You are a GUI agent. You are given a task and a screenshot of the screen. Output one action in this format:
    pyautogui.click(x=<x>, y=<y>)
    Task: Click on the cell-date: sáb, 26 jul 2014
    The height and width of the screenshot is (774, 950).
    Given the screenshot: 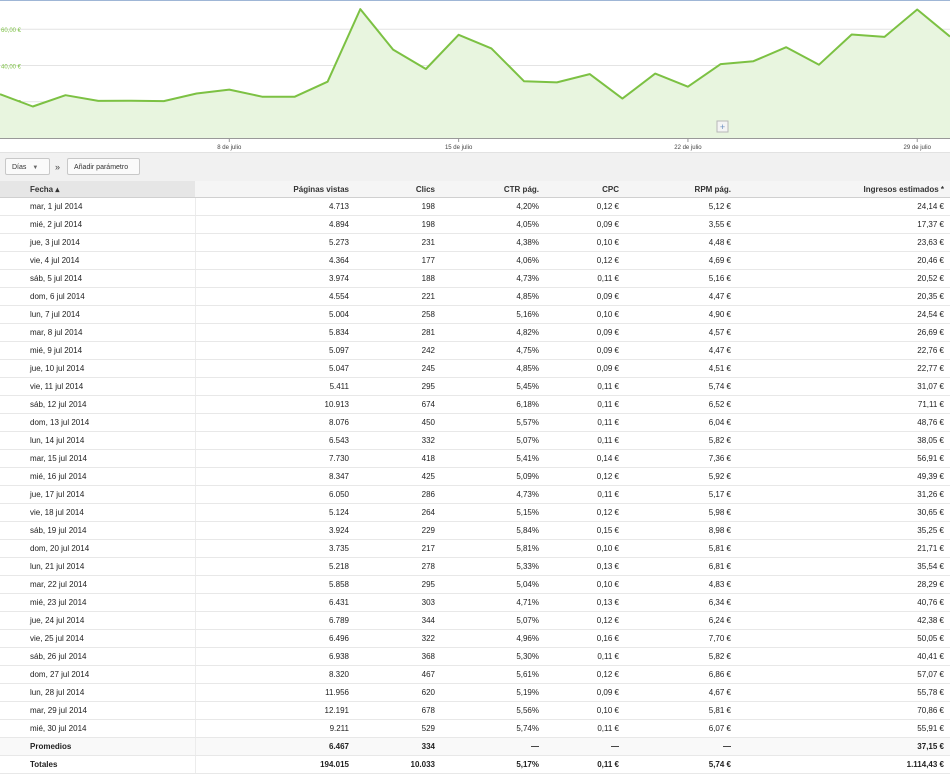 What is the action you would take?
    pyautogui.click(x=98, y=656)
    